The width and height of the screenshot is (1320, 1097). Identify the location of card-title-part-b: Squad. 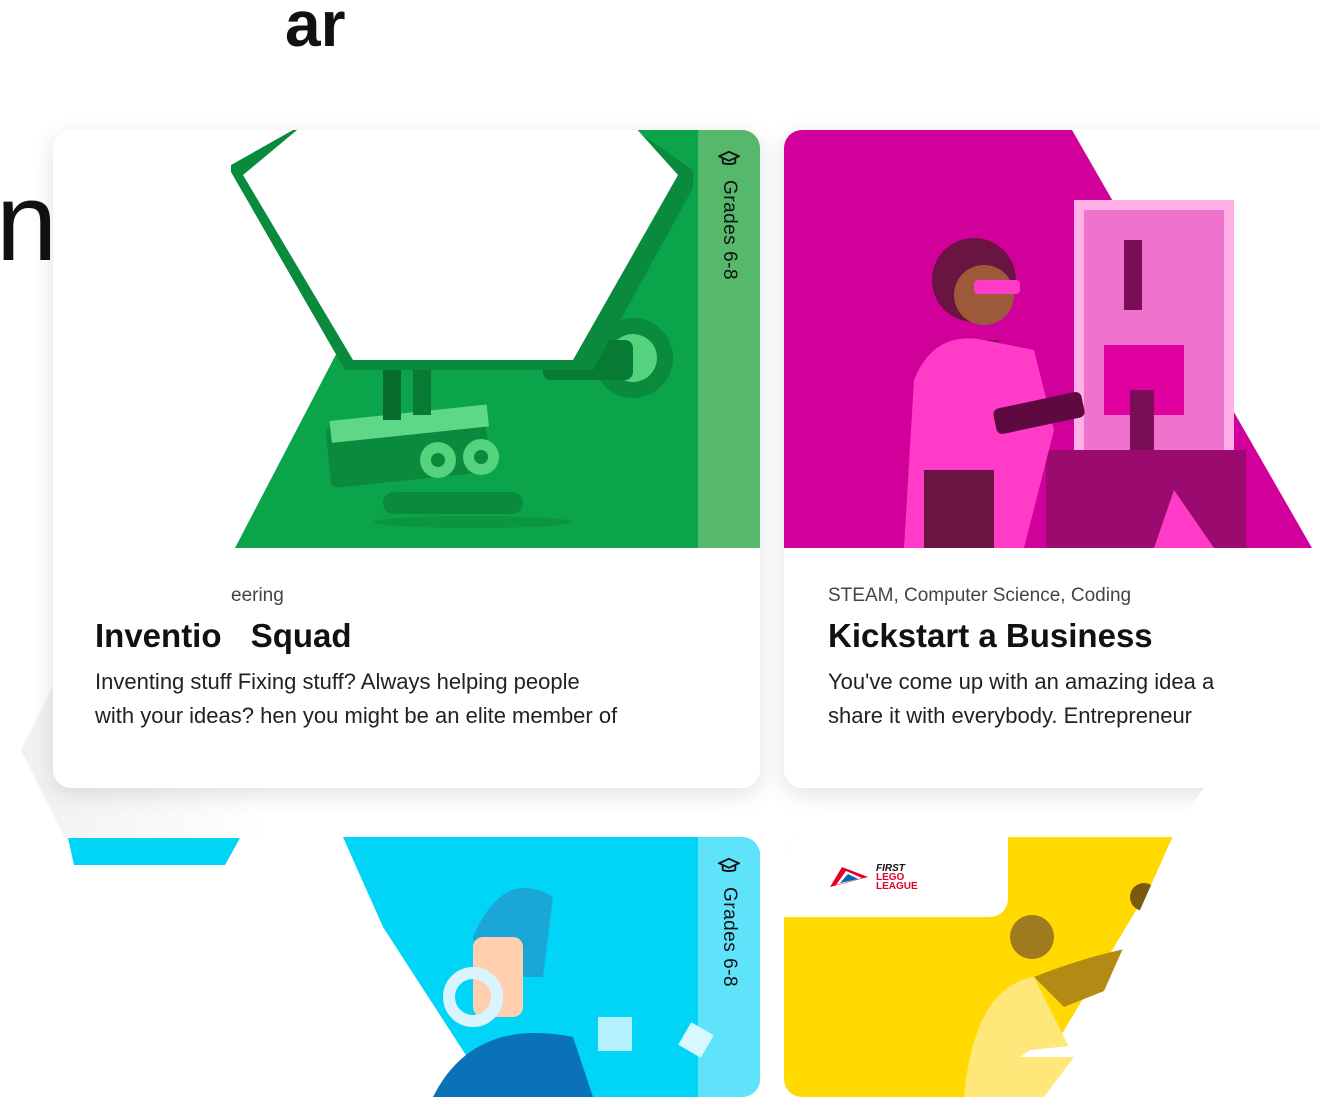
(301, 635).